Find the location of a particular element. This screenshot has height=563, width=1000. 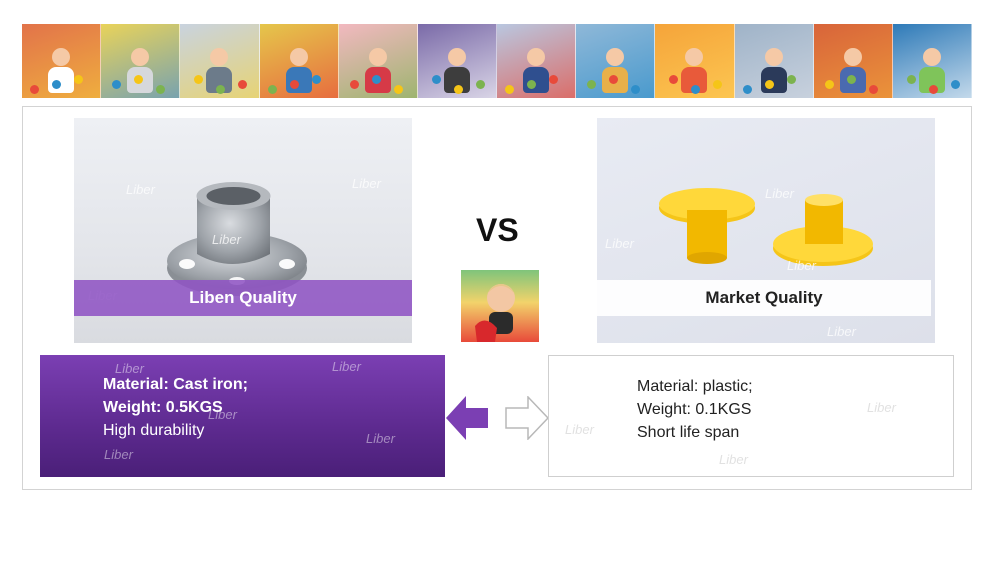

market-quality-label: Market Quality is located at coordinates (764, 298).